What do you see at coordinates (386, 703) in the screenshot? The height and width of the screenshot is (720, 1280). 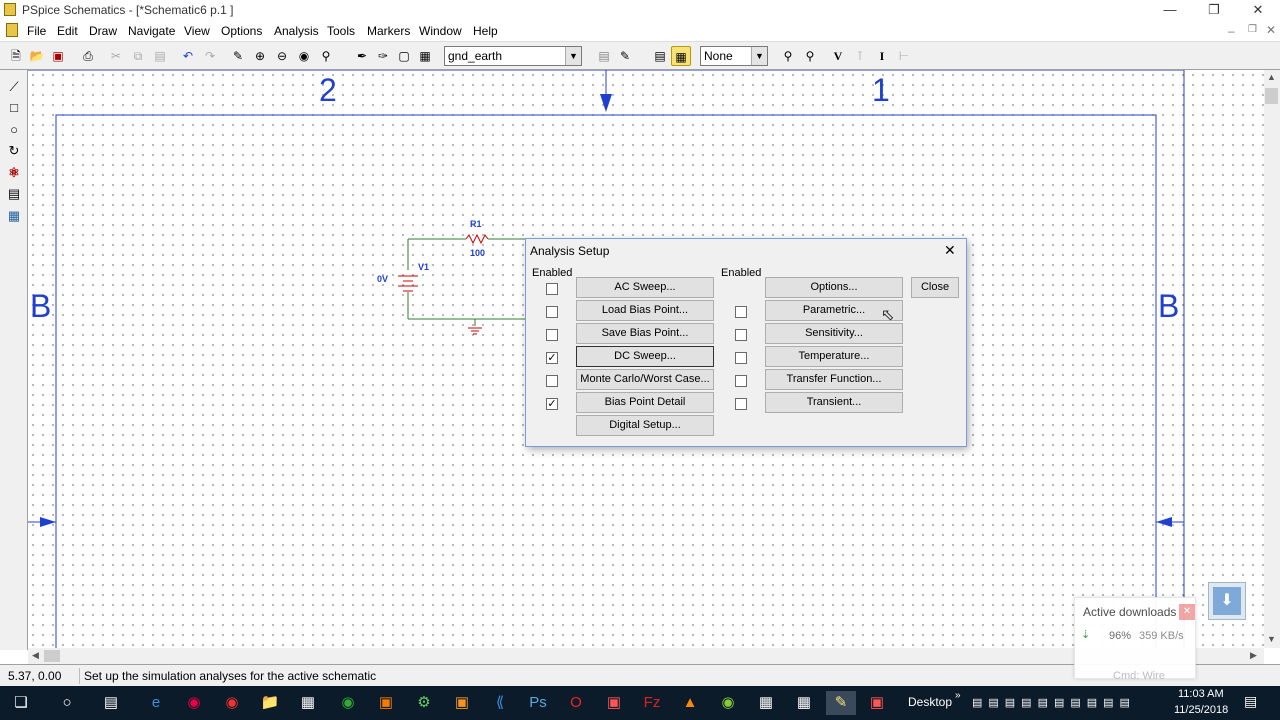 I see `app-icon-2: ▣` at bounding box center [386, 703].